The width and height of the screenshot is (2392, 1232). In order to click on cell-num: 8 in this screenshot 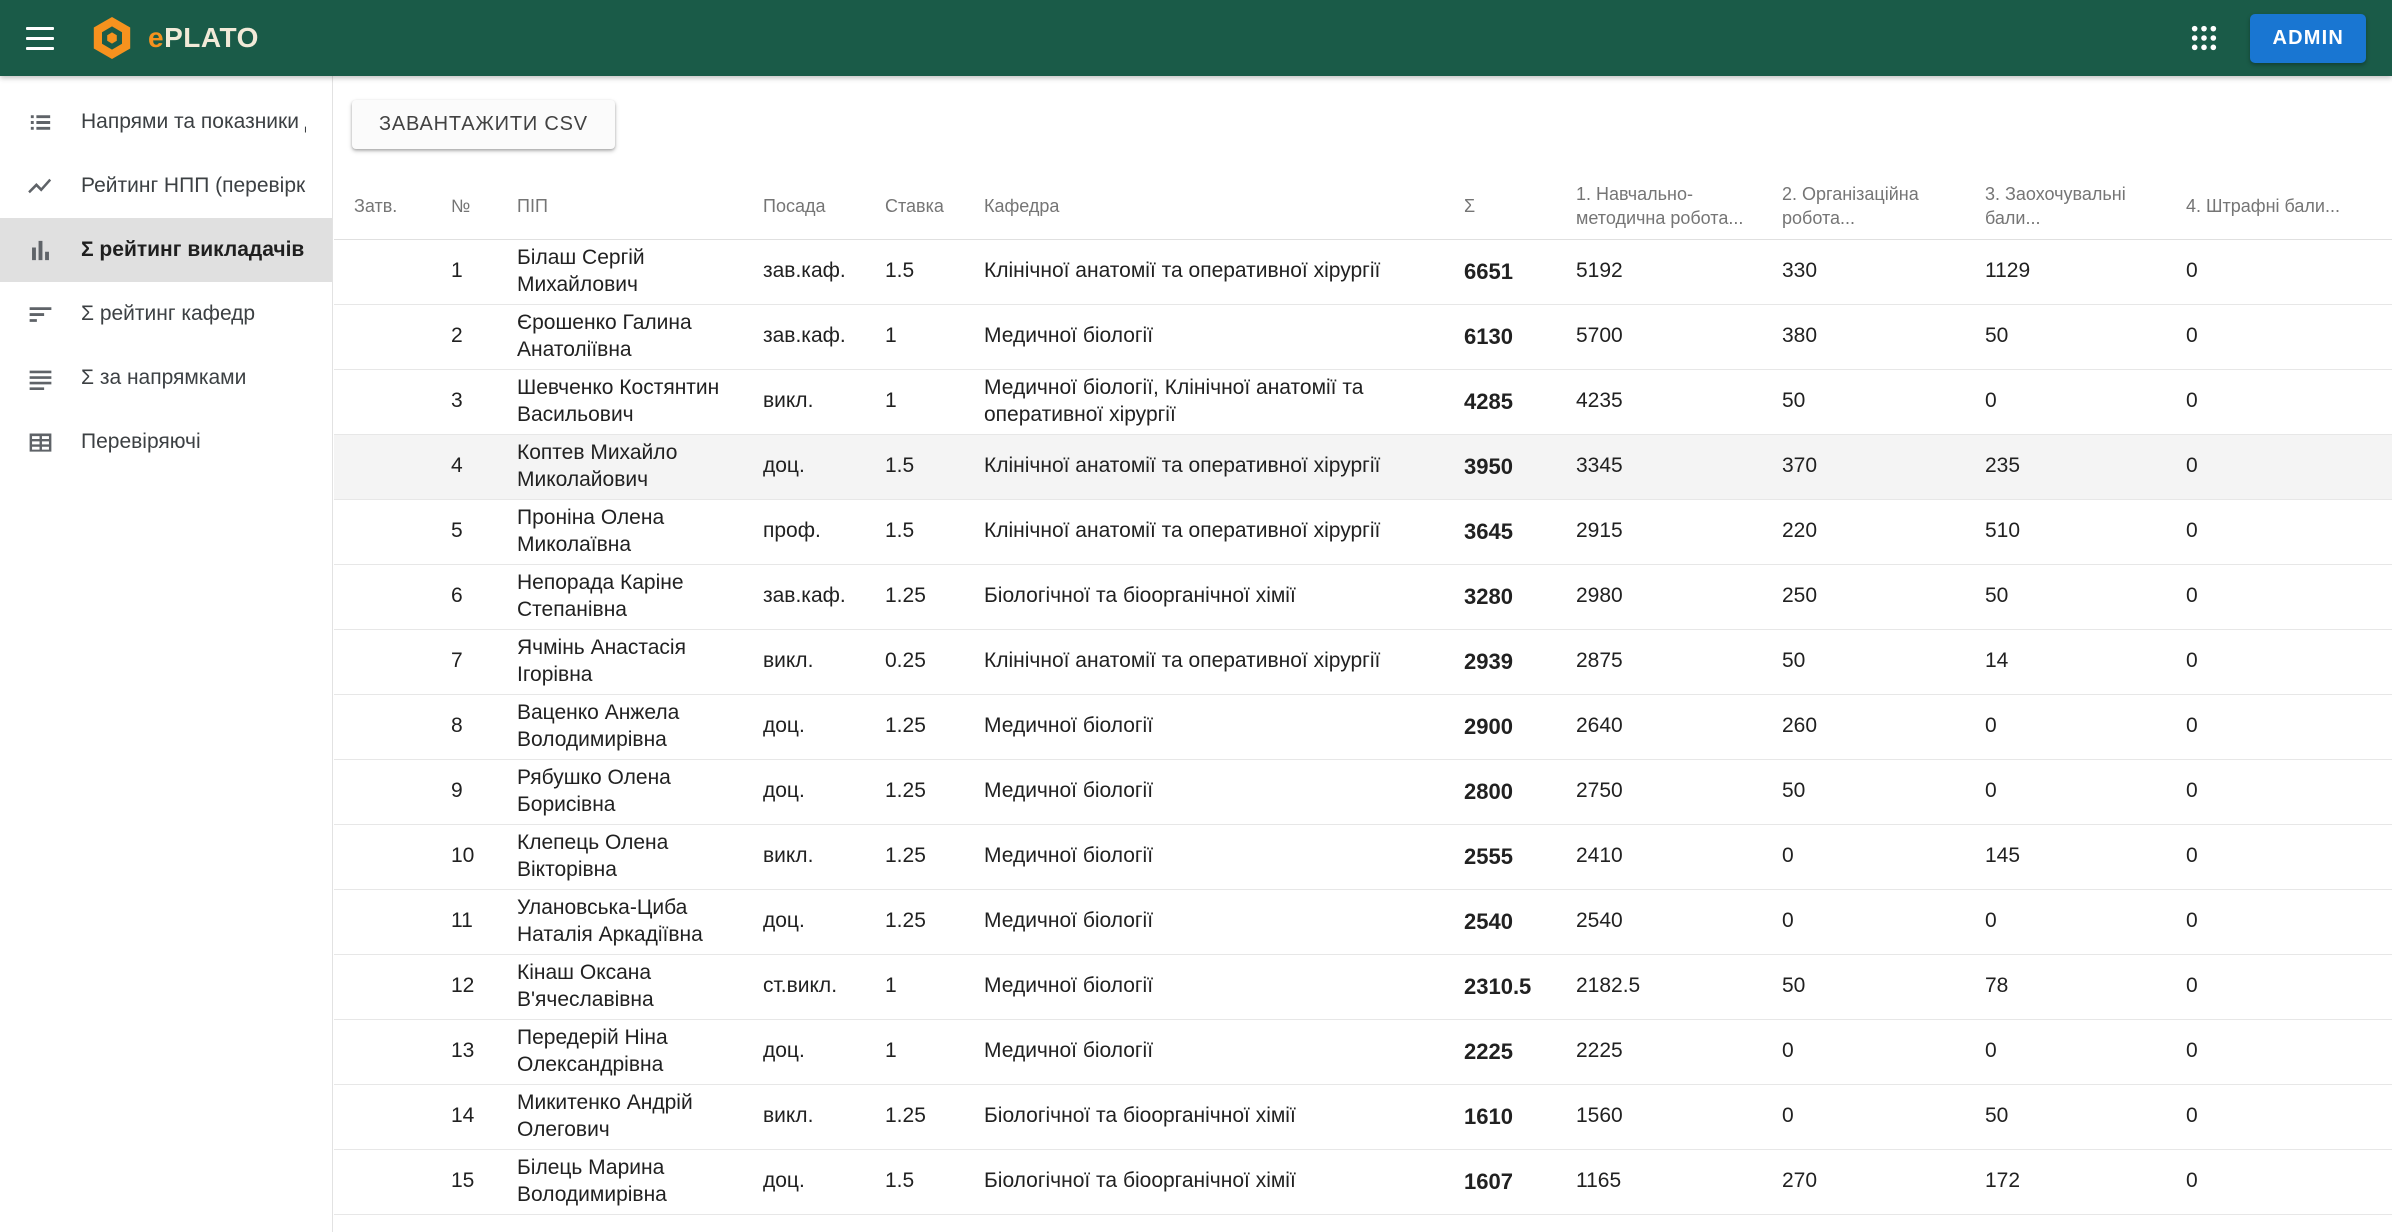, I will do `click(457, 726)`.